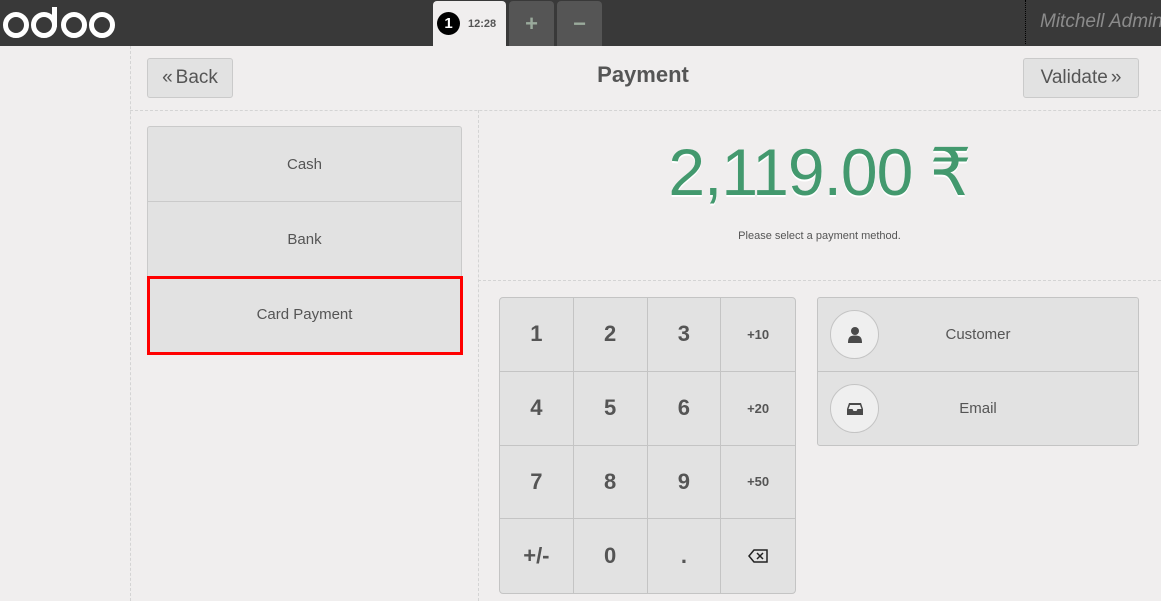  I want to click on order-tab: 1 12:28, so click(469, 23).